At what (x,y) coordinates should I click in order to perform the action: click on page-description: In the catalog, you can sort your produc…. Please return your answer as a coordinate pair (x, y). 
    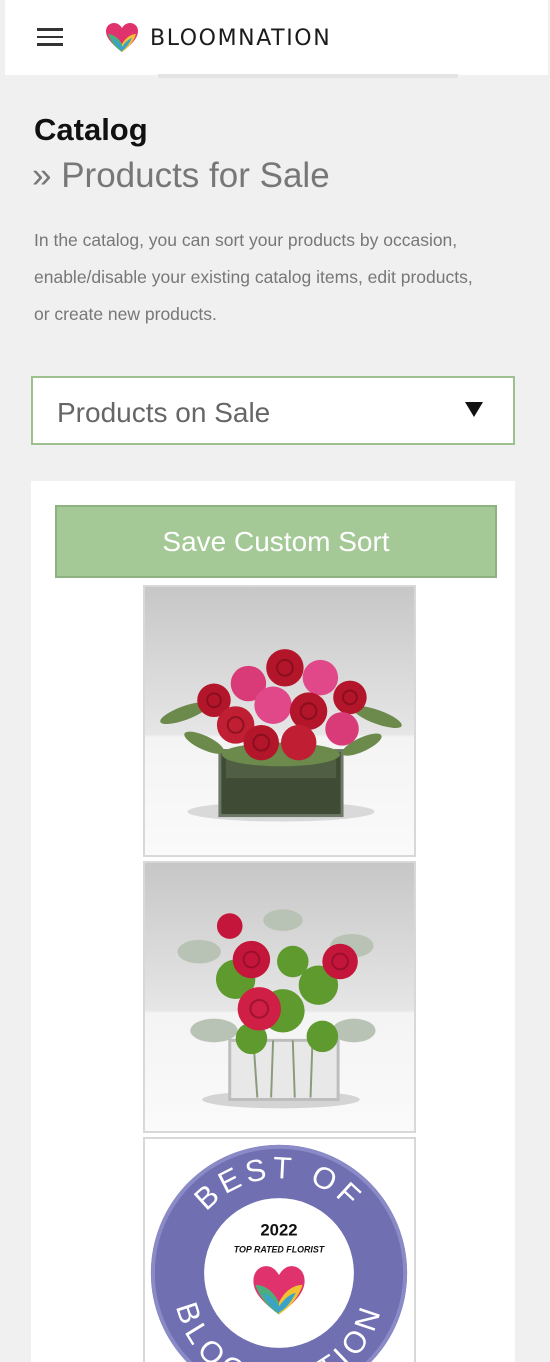
    Looking at the image, I should click on (253, 277).